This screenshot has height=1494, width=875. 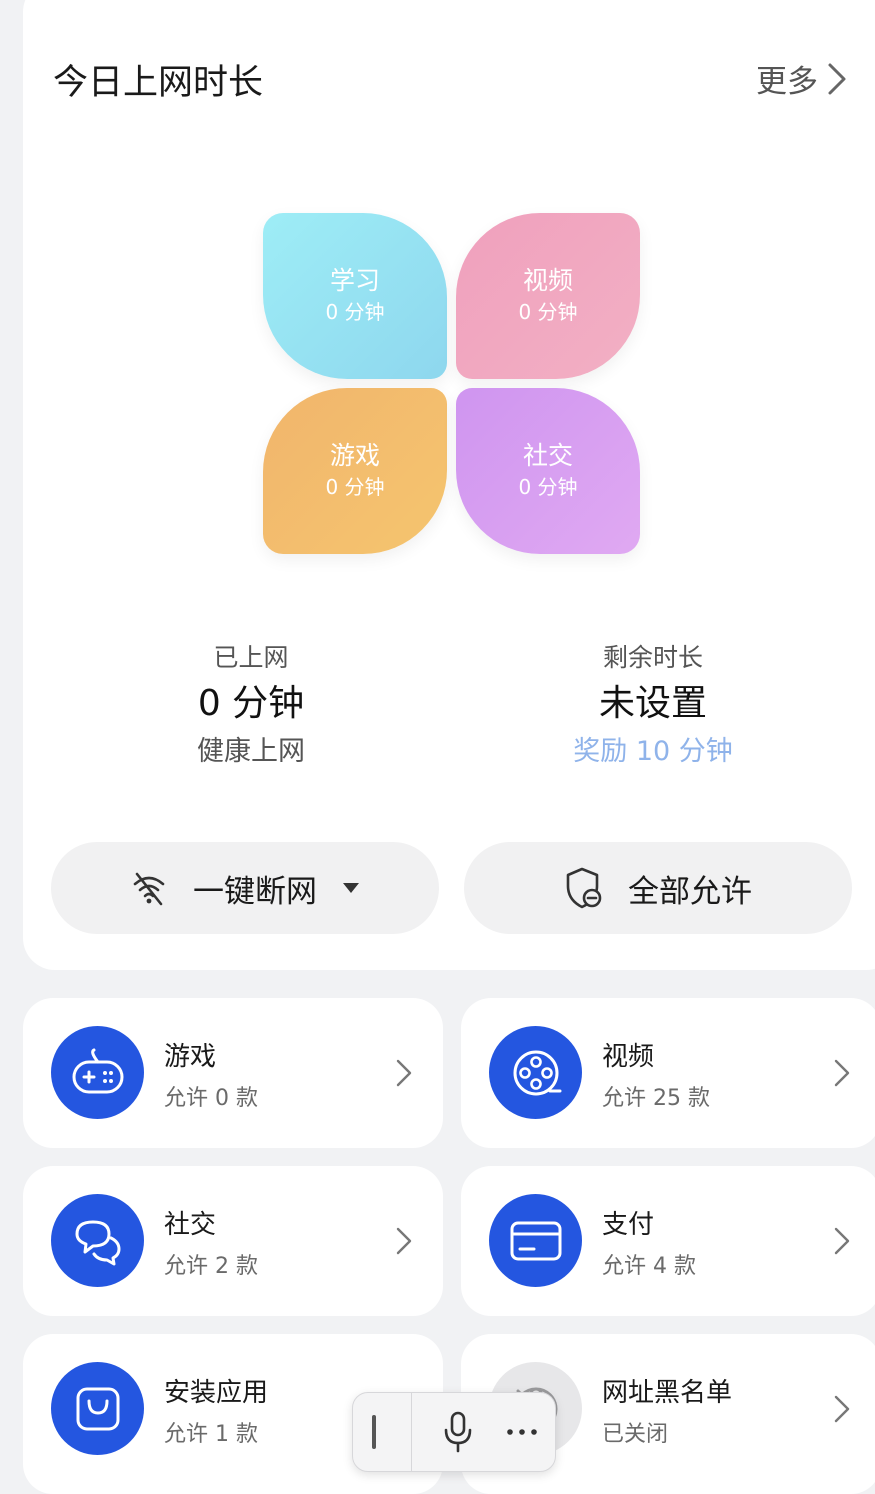 What do you see at coordinates (216, 1393) in the screenshot?
I see `tile-label: 安装应用` at bounding box center [216, 1393].